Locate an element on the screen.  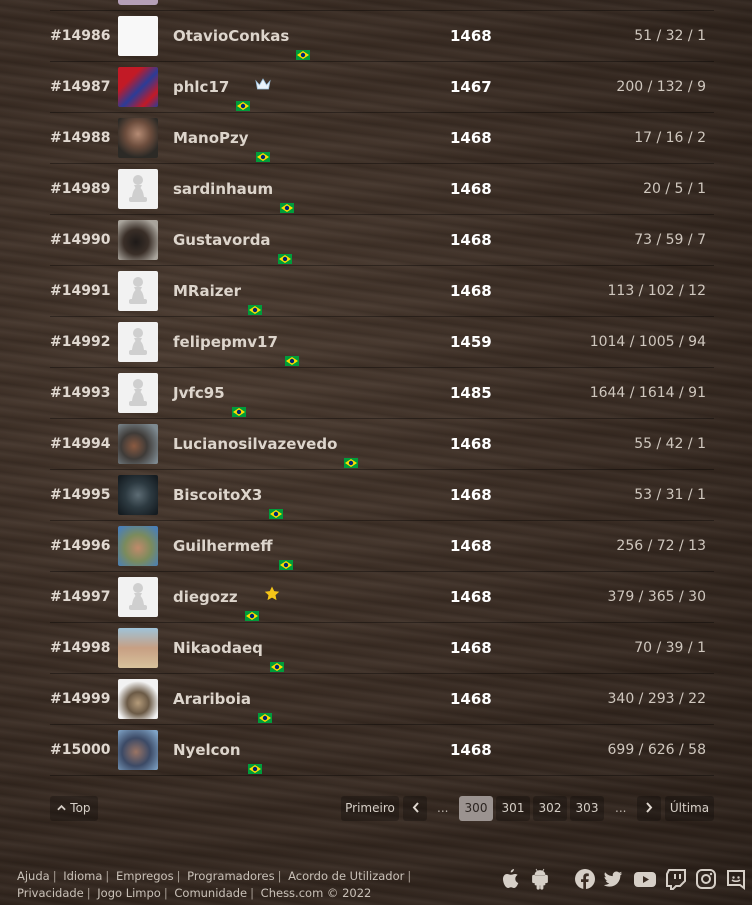
page-303-button: 303 is located at coordinates (587, 808).